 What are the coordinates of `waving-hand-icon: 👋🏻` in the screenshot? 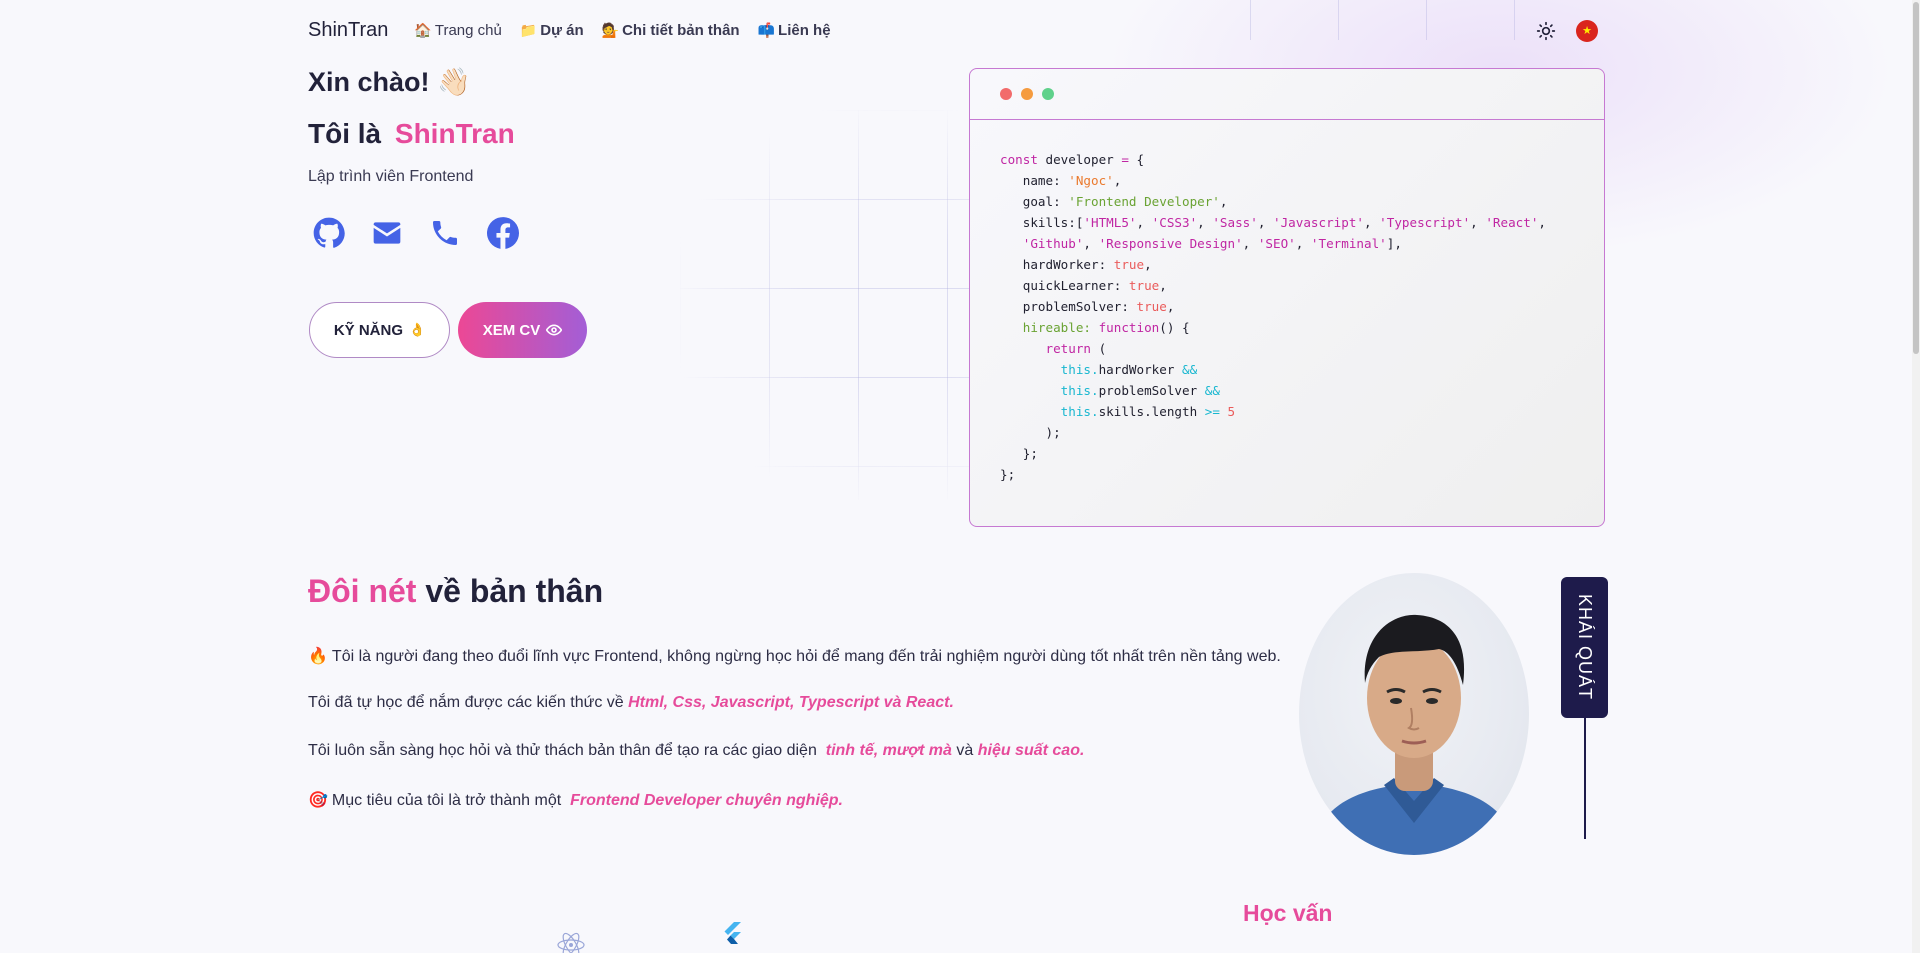 It's located at (454, 82).